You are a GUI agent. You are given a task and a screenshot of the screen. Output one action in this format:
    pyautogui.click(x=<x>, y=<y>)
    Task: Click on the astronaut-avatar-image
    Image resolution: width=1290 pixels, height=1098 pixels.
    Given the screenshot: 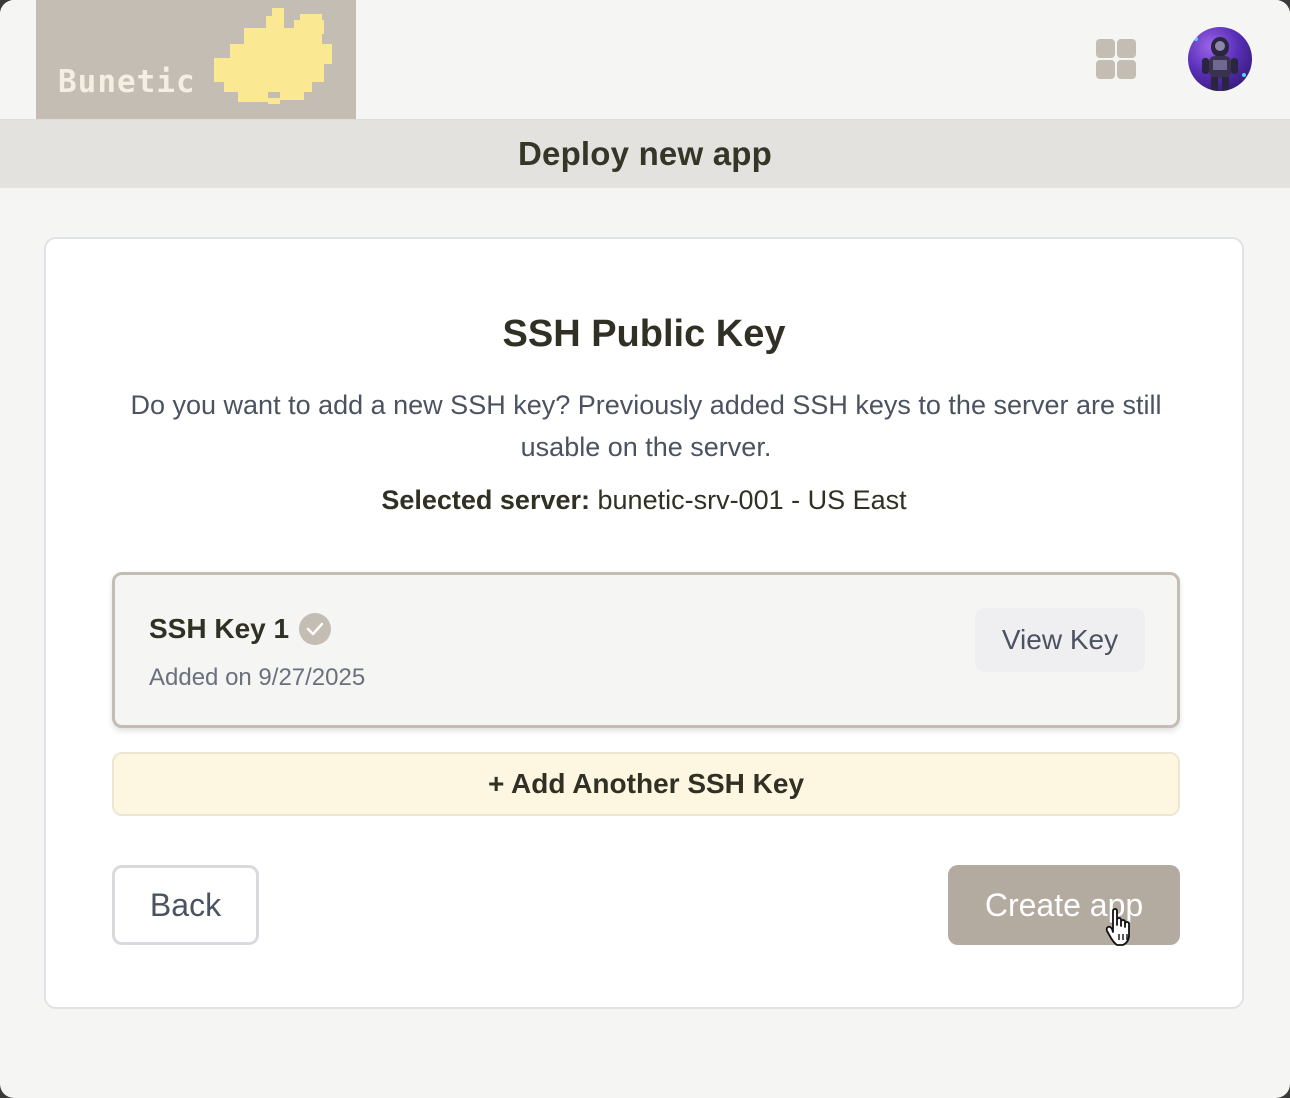 What is the action you would take?
    pyautogui.click(x=1220, y=64)
    